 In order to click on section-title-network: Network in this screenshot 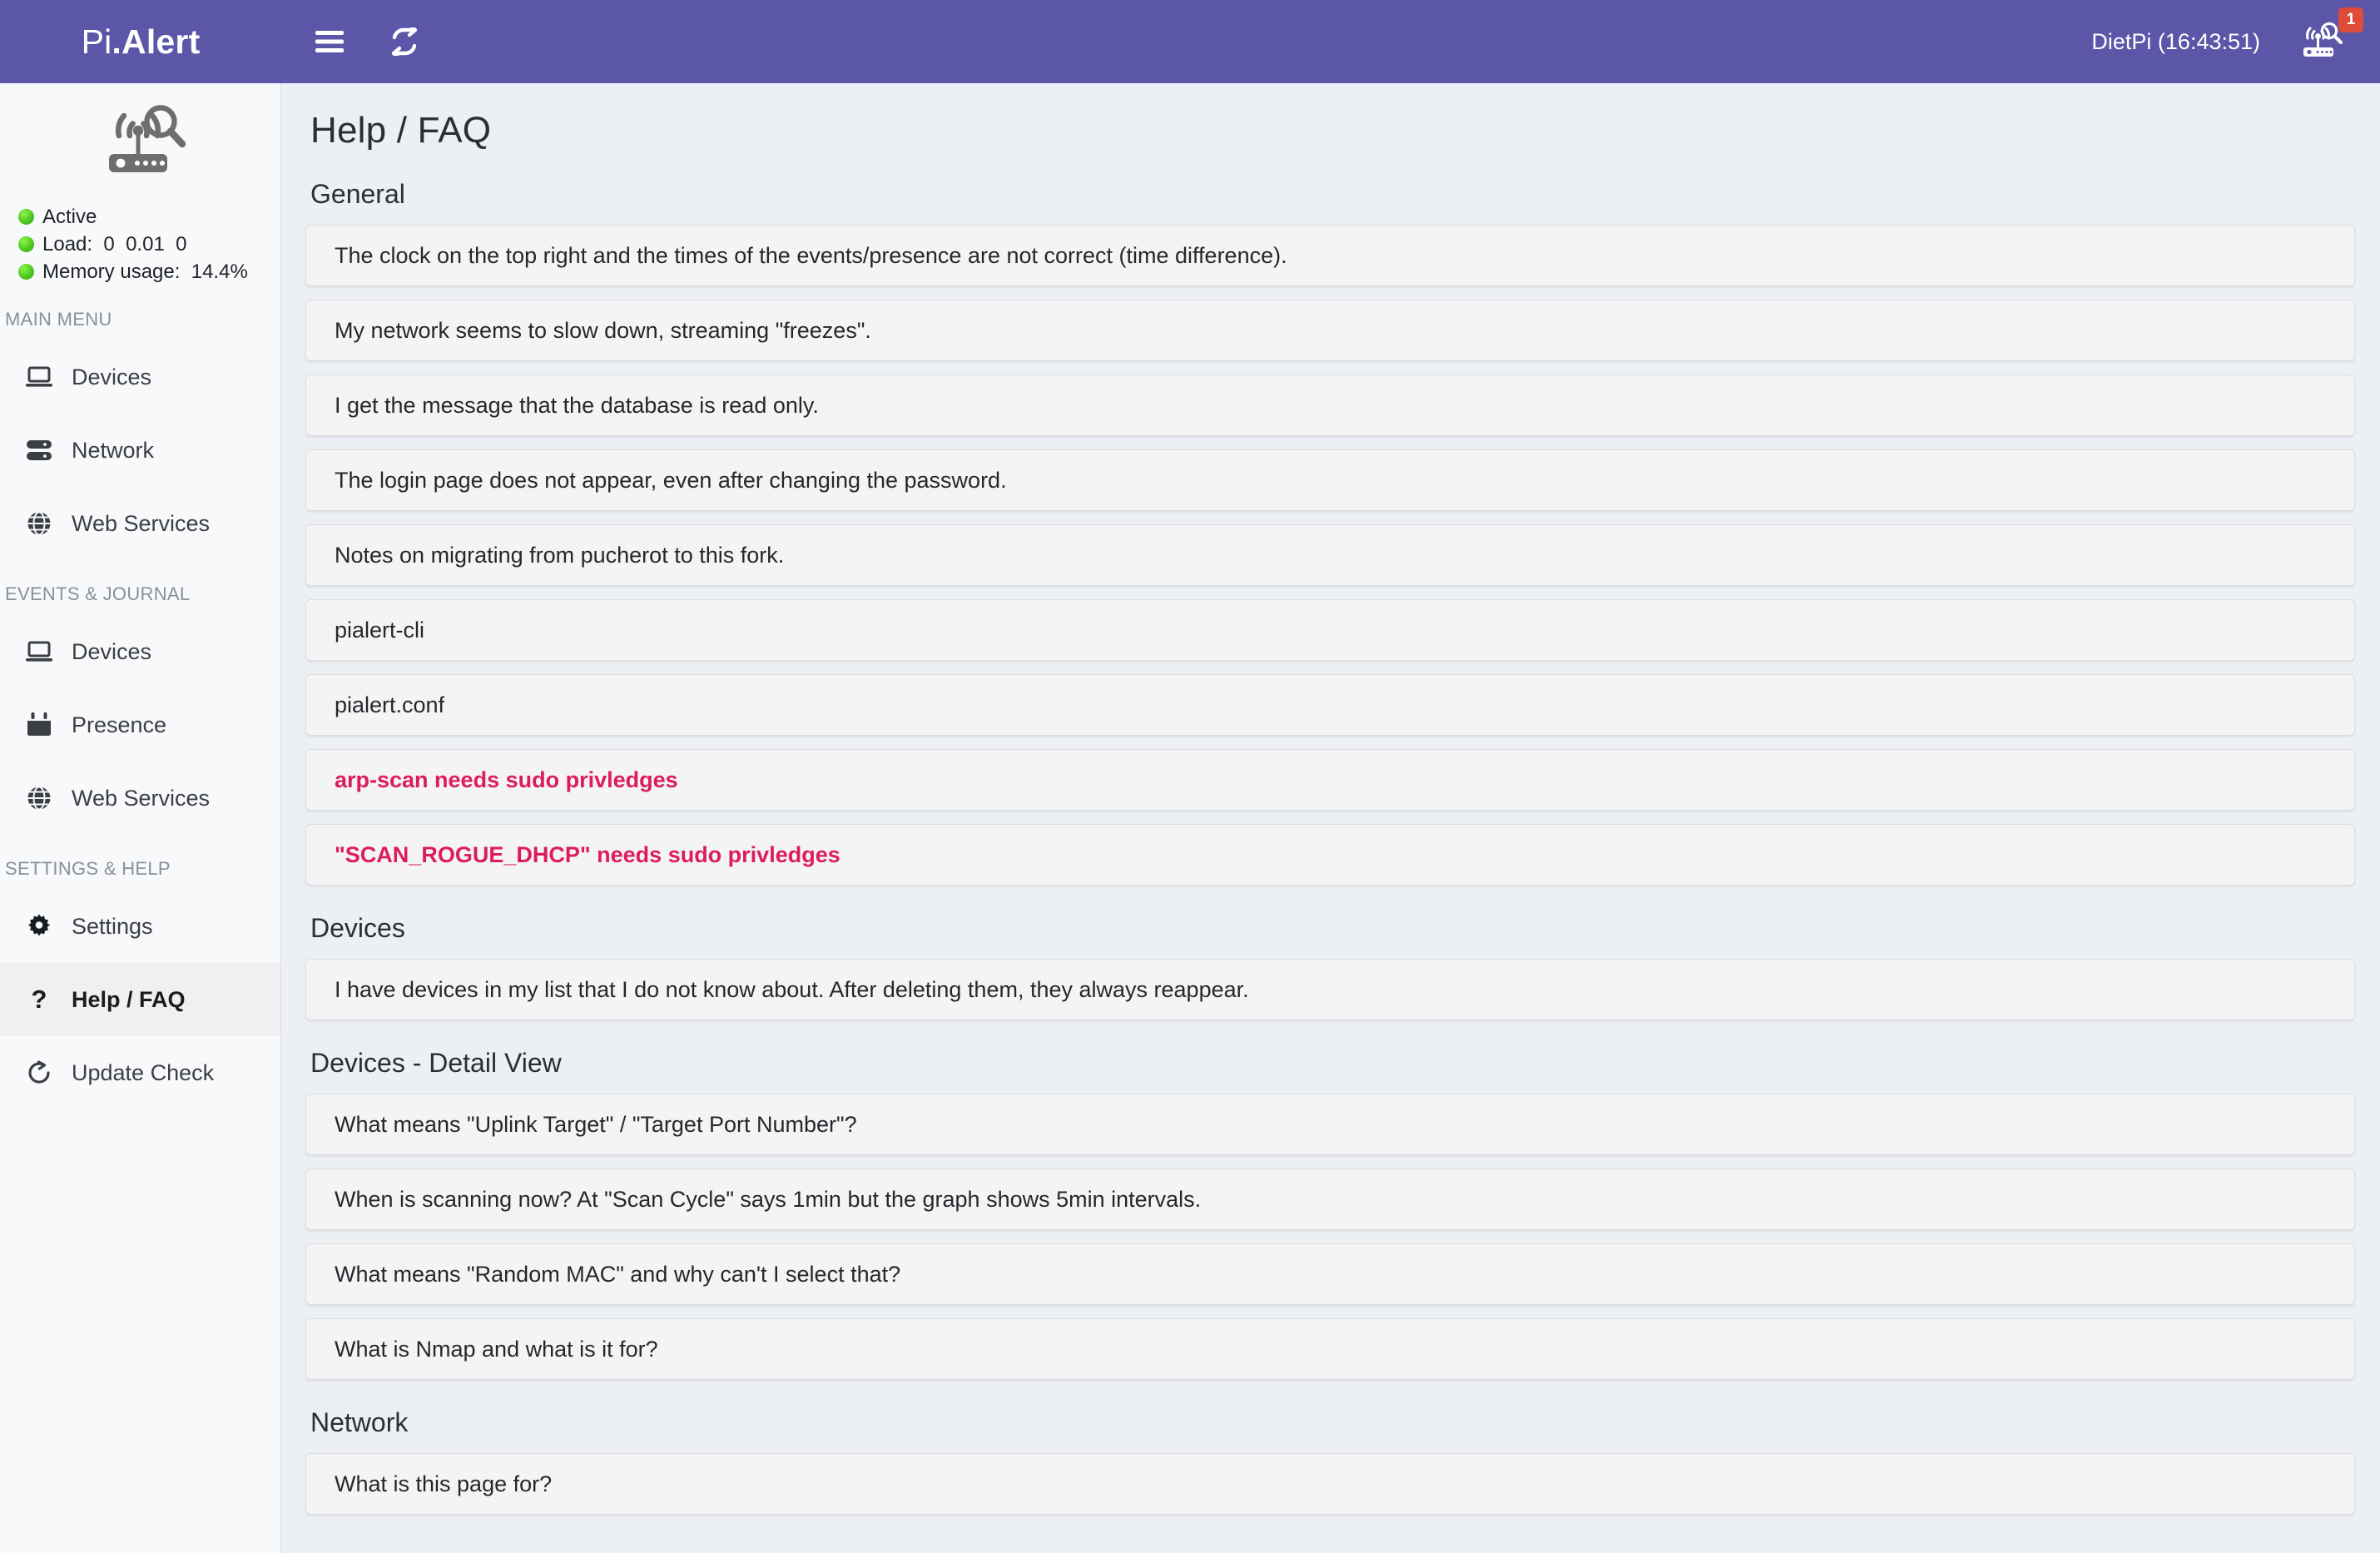, I will do `click(359, 1422)`.